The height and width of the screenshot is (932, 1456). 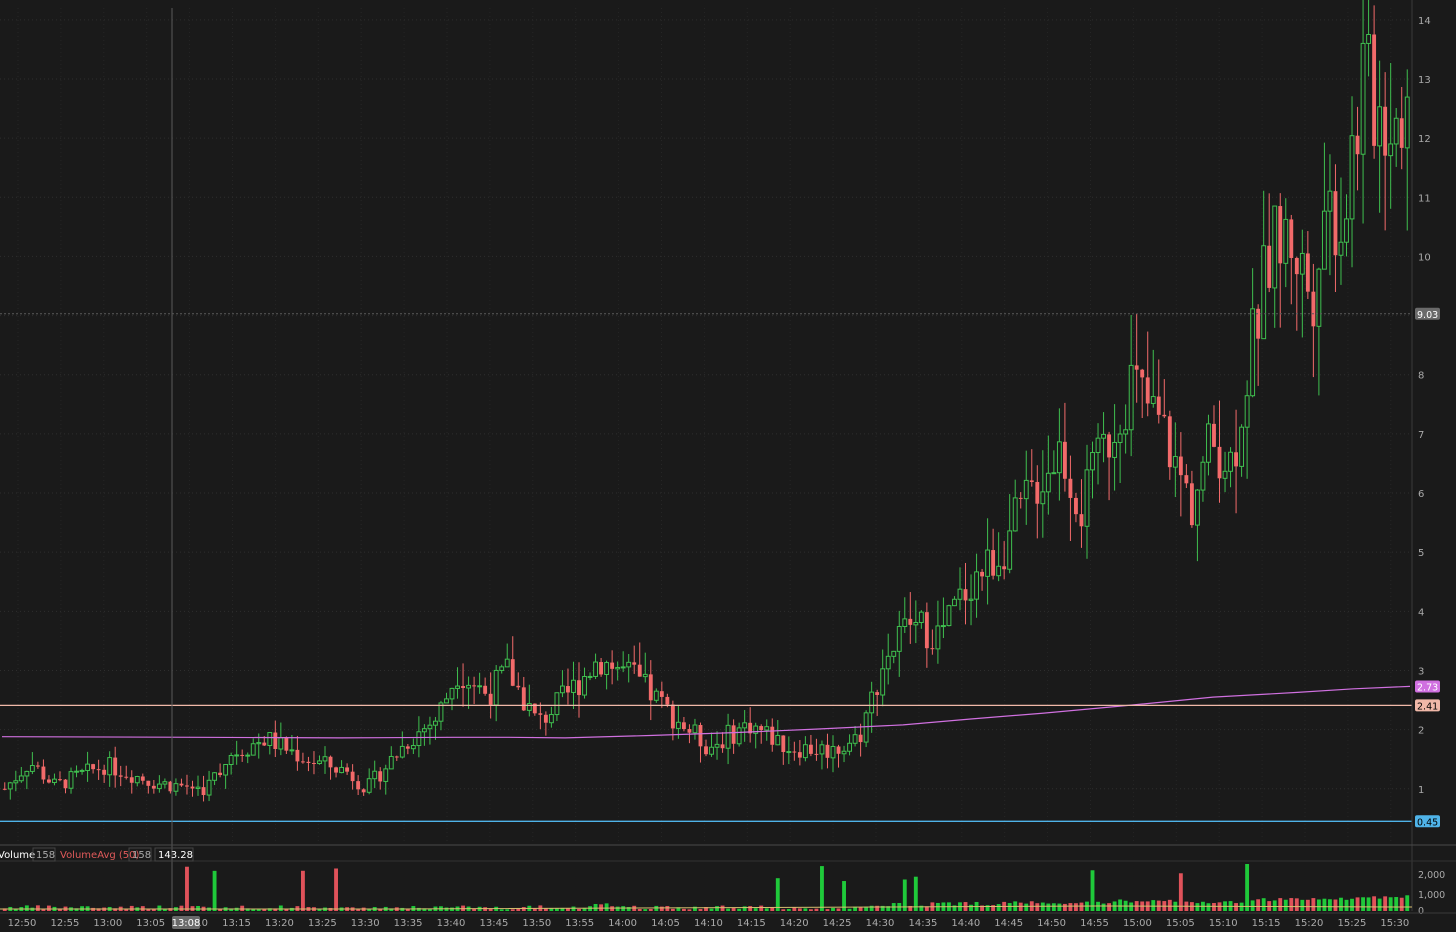 I want to click on time-tick-label: 15:25, so click(x=1351, y=923).